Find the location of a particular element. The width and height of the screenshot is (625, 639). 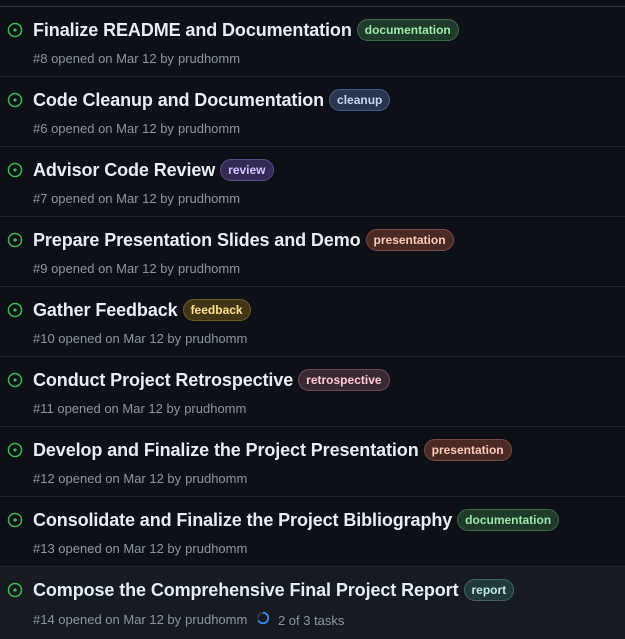

issue-title-link: Code Cleanup and Documentation is located at coordinates (178, 100).